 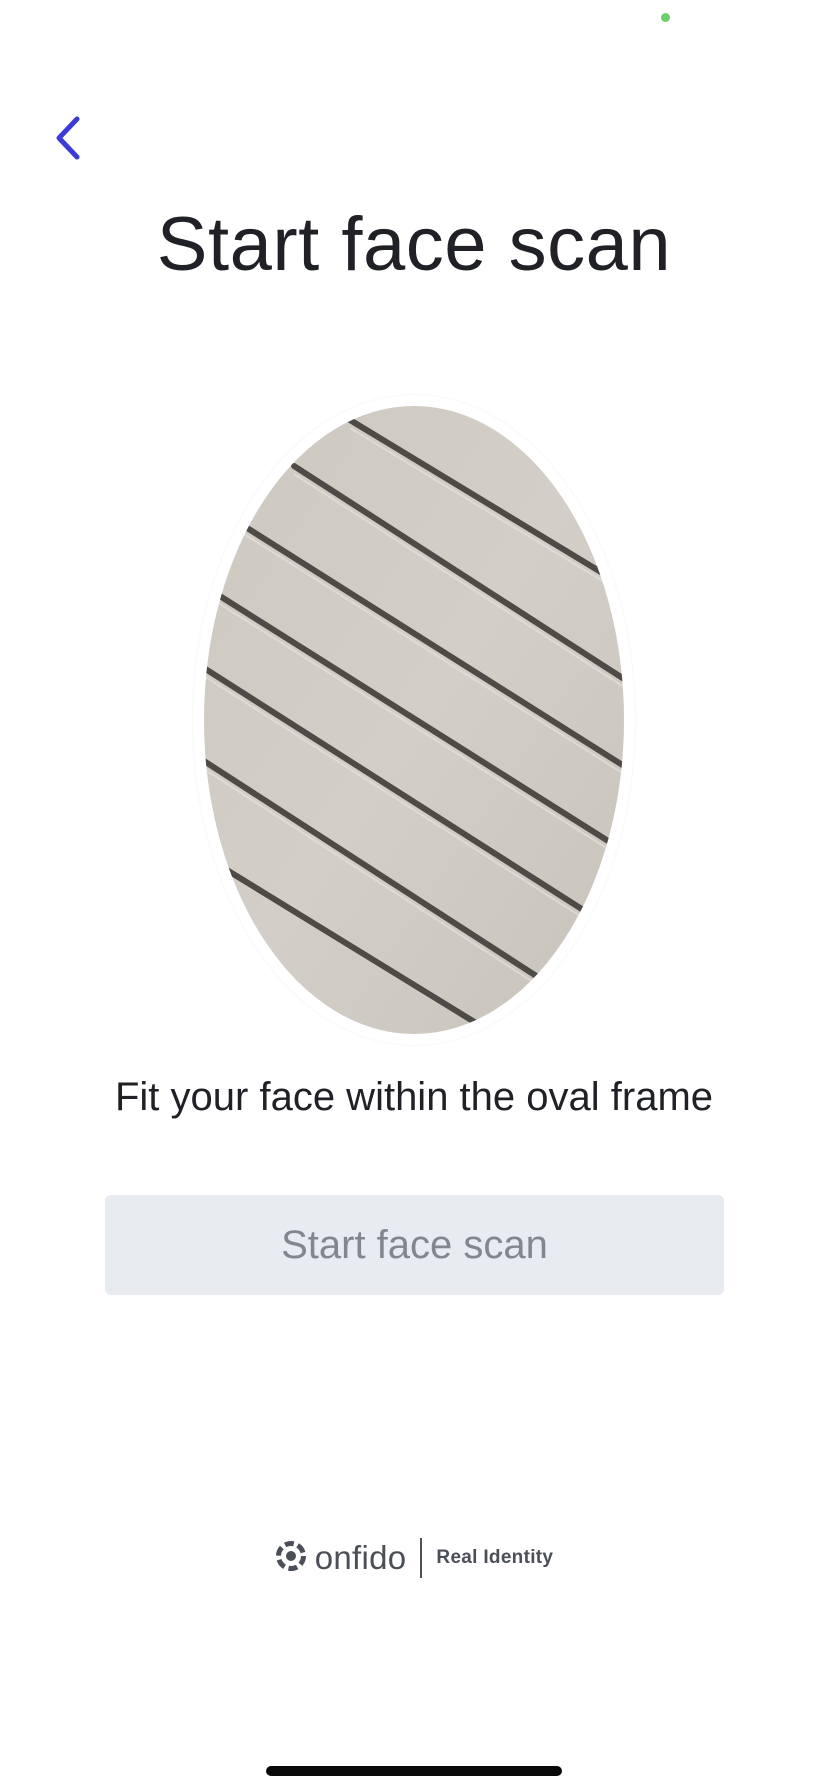 I want to click on status-indicator-dot, so click(x=665, y=17).